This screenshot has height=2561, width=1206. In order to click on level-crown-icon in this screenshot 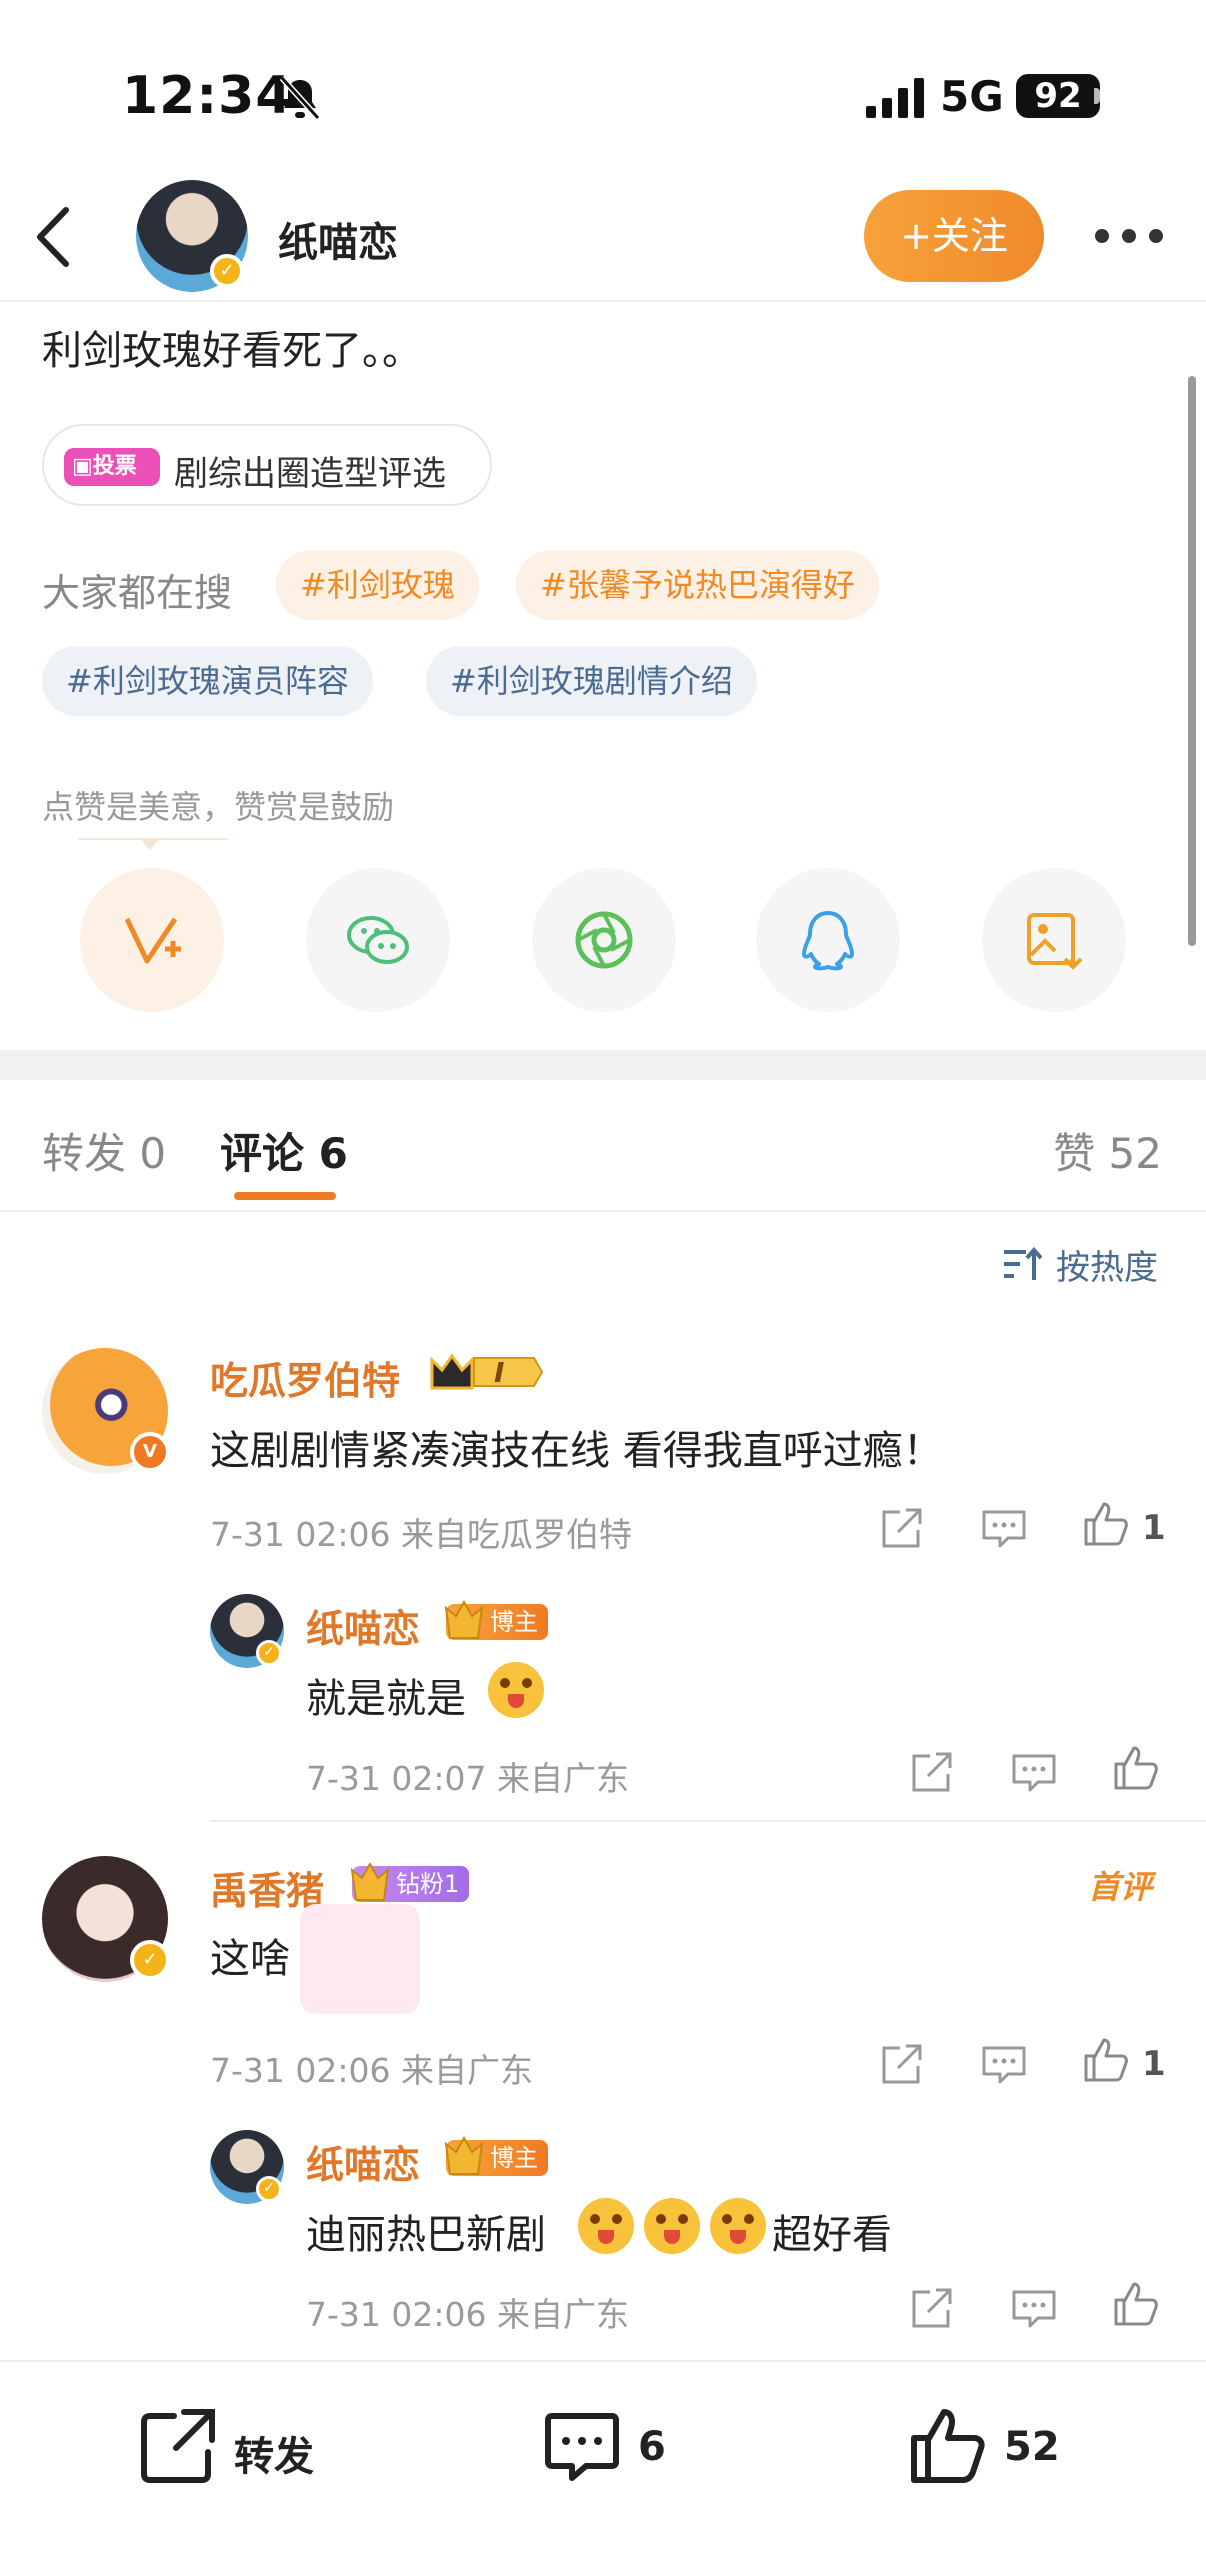, I will do `click(487, 1371)`.